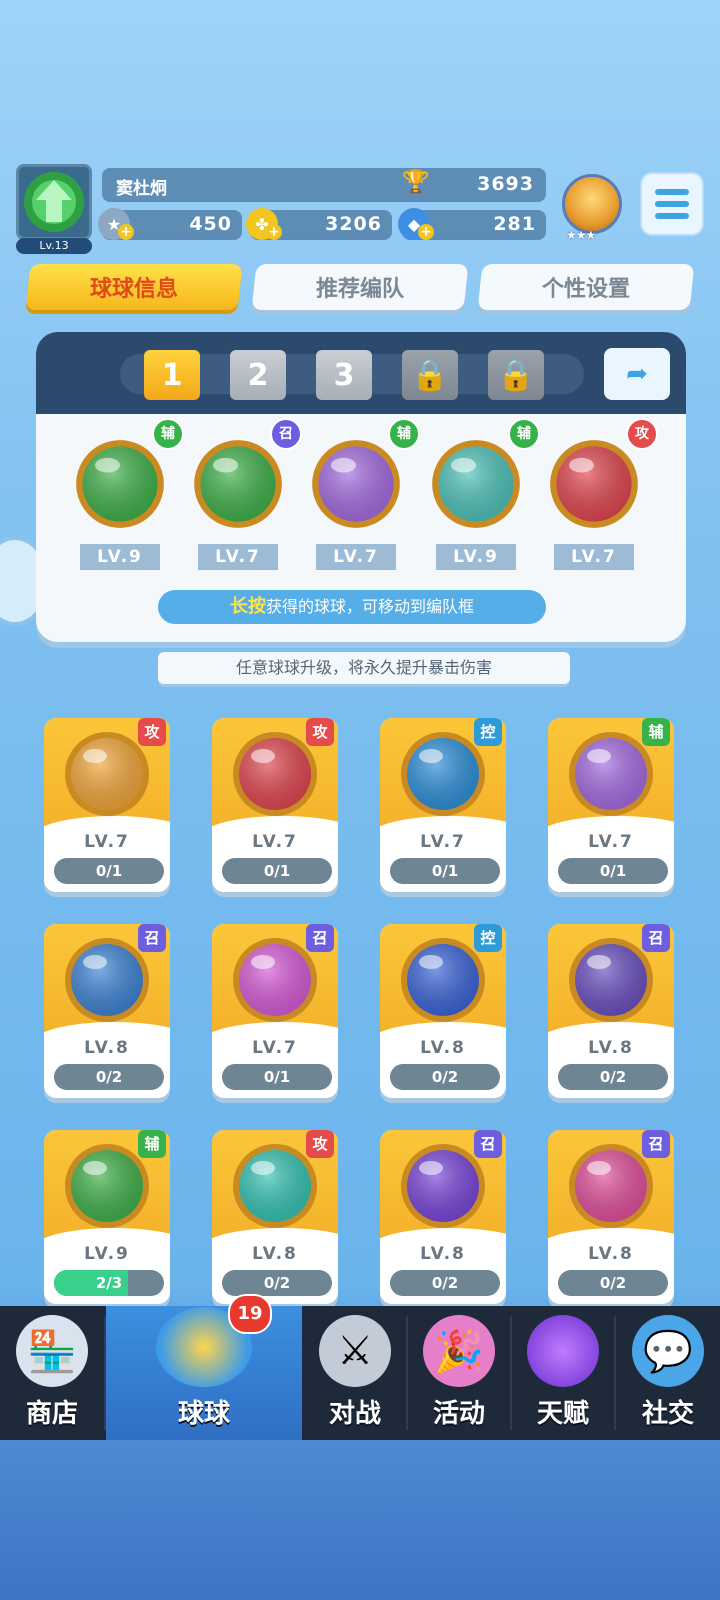 This screenshot has height=1600, width=720. Describe the element at coordinates (672, 204) in the screenshot. I see `menu-button` at that location.